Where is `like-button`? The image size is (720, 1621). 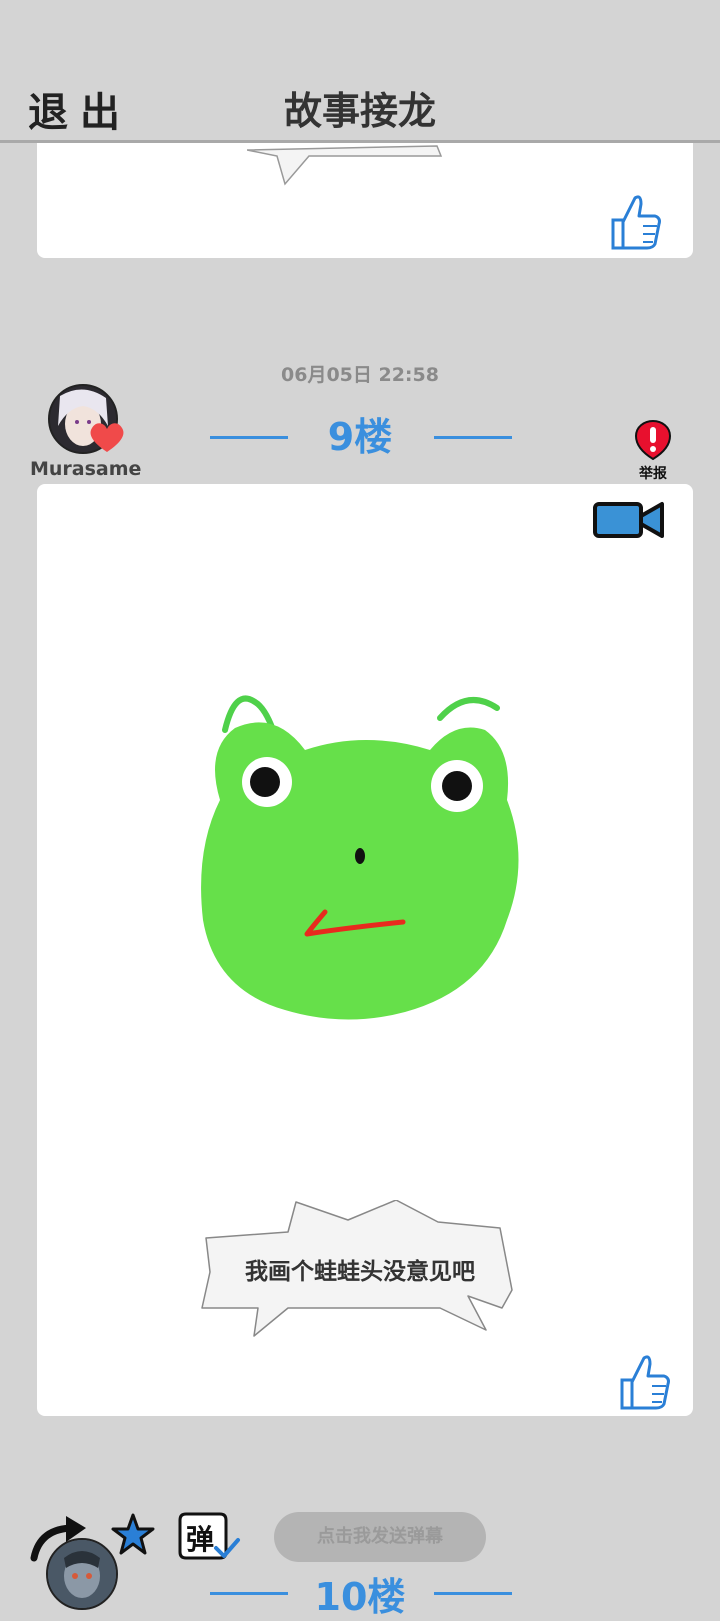 like-button is located at coordinates (644, 1382).